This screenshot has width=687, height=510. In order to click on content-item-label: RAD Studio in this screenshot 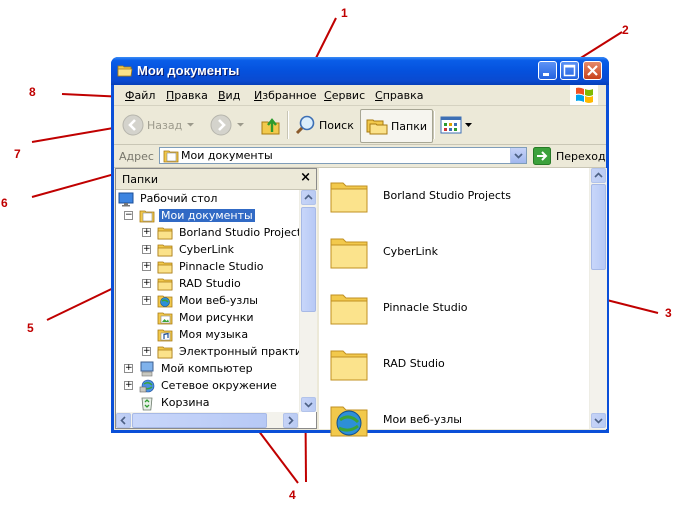, I will do `click(414, 363)`.